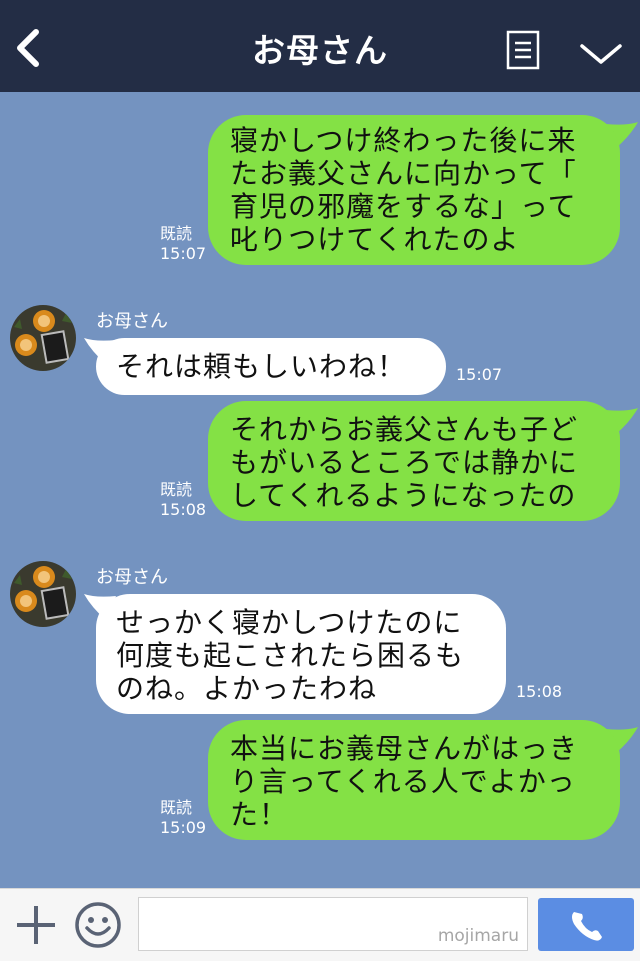  I want to click on smiley-icon, so click(98, 925).